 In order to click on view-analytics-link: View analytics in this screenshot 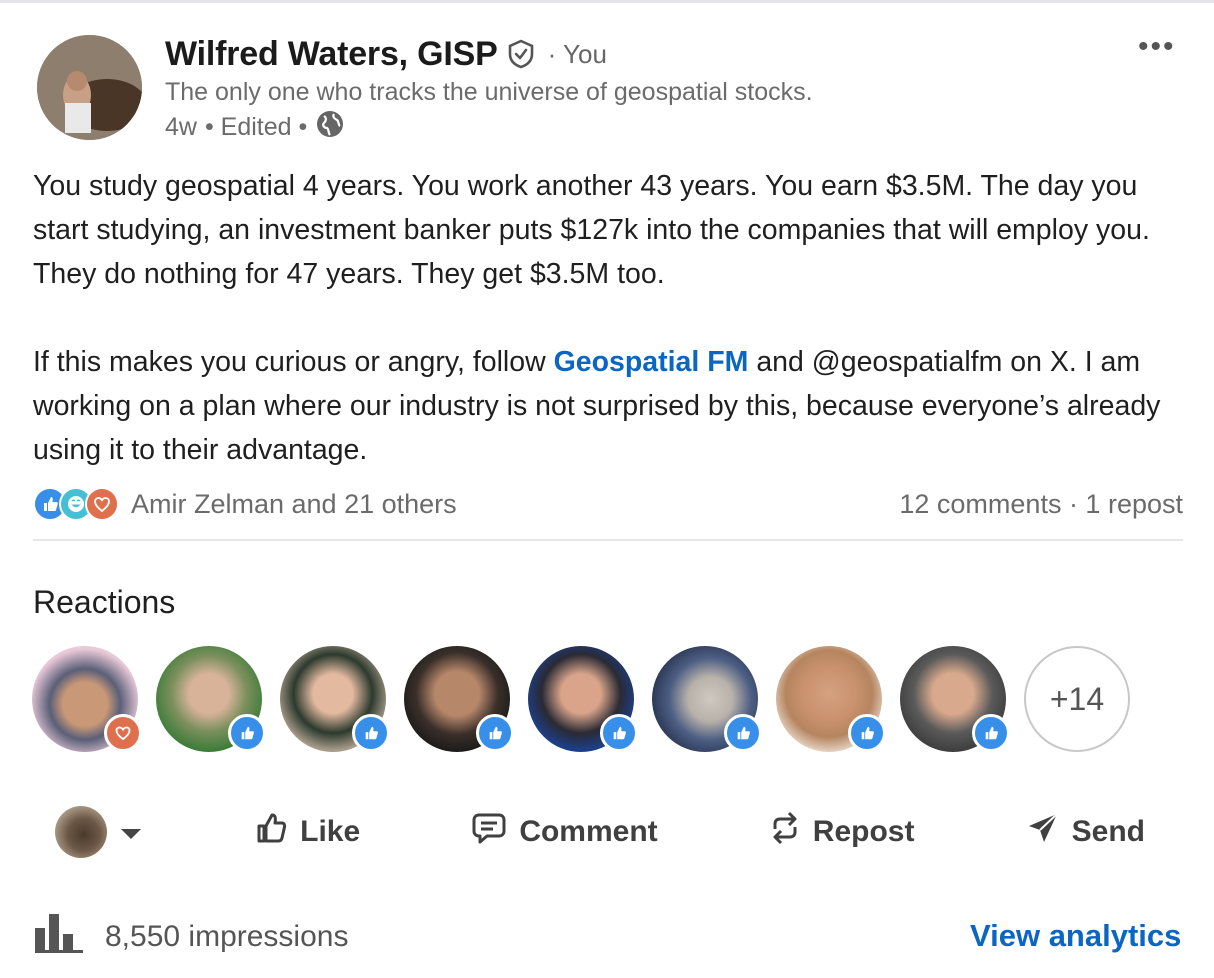, I will do `click(1075, 936)`.